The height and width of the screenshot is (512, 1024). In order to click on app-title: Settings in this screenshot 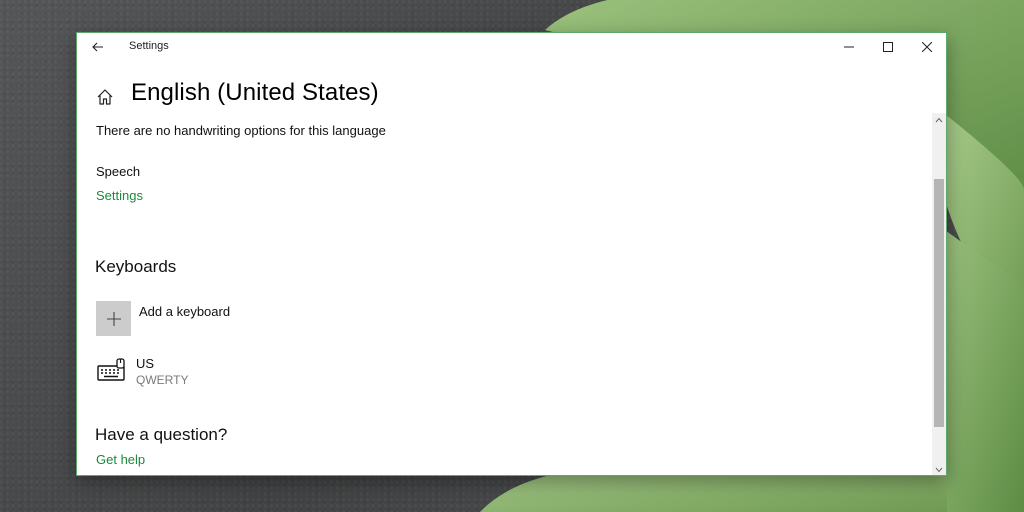, I will do `click(149, 46)`.